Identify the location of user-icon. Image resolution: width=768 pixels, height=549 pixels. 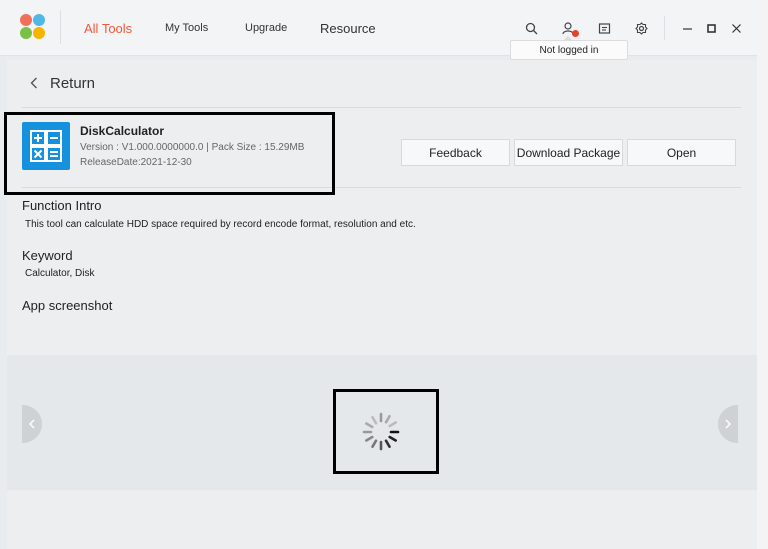
(569, 28).